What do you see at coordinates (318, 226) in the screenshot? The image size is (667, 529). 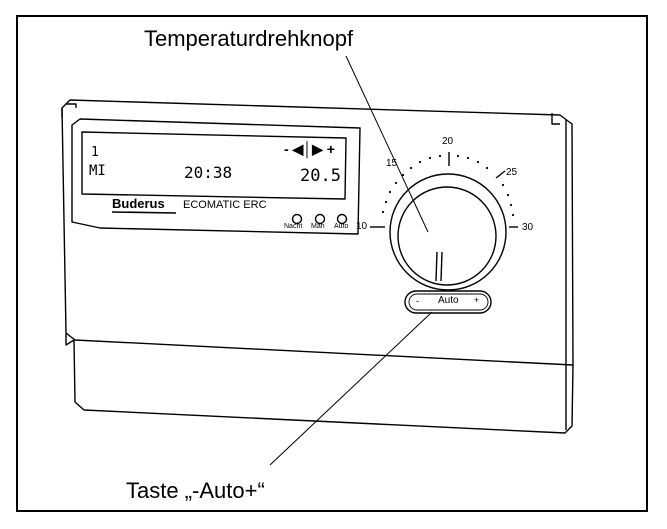 I see `indicator-label-man: Man` at bounding box center [318, 226].